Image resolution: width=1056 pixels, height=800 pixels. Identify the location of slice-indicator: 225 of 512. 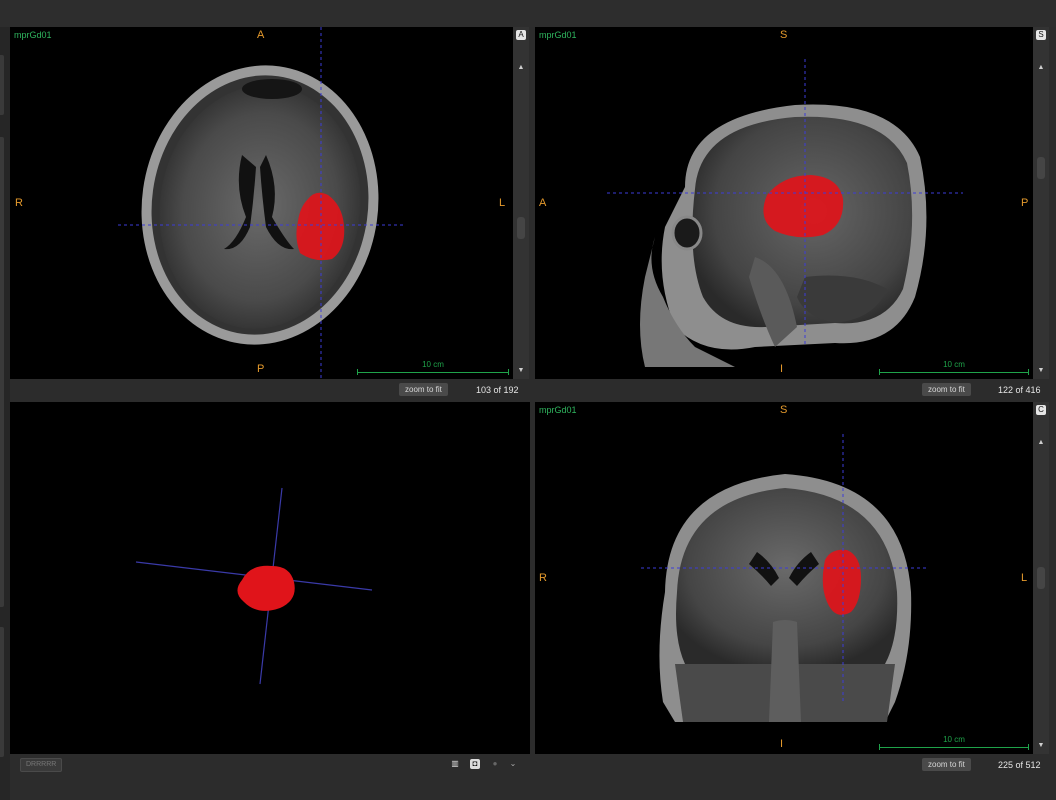
(1019, 765).